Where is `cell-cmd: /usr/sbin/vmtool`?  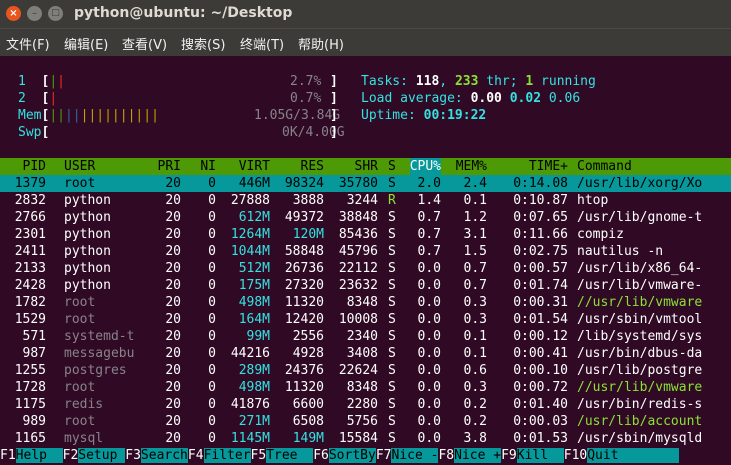
cell-cmd: /usr/sbin/vmtool is located at coordinates (640, 319).